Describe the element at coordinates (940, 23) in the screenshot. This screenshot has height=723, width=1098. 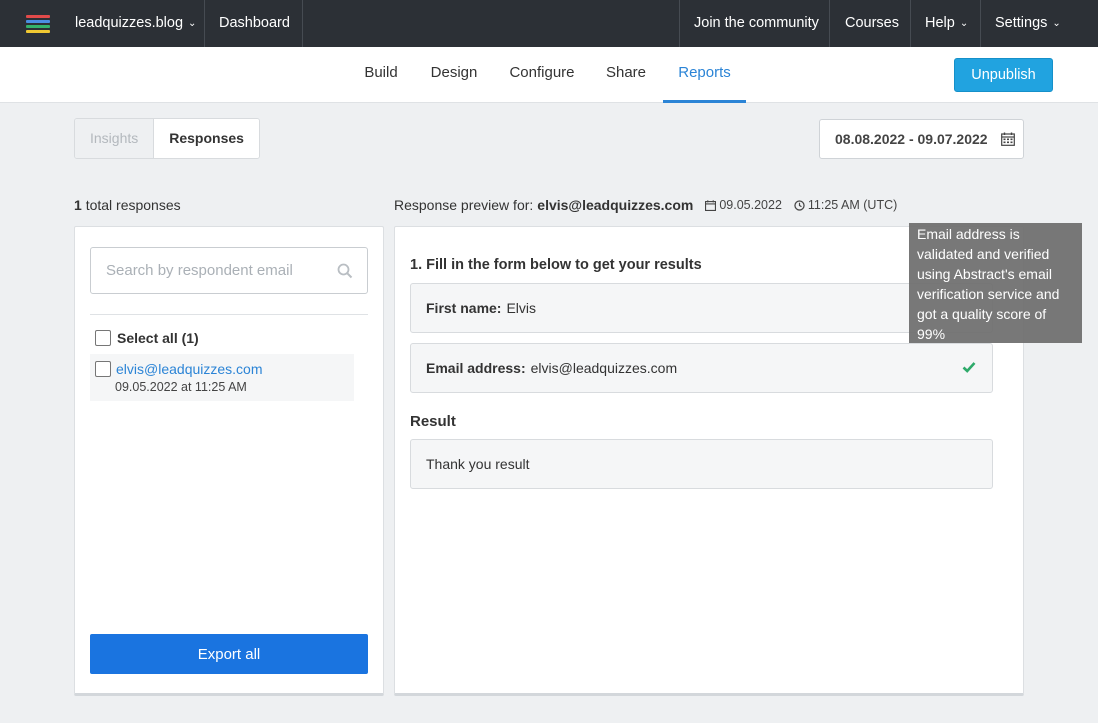
I see `help-label: Help` at that location.